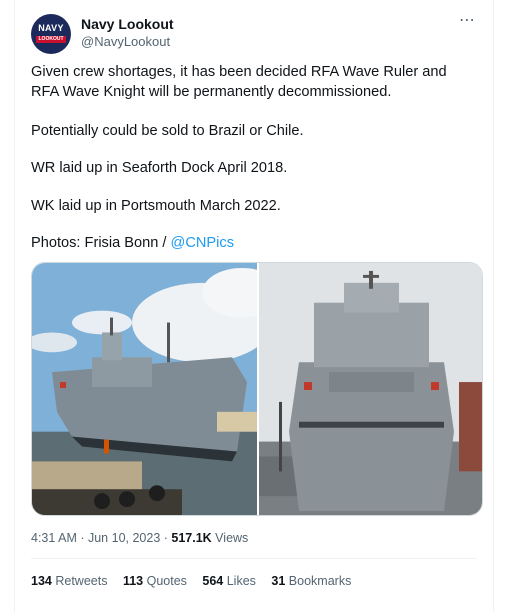 The width and height of the screenshot is (508, 612). I want to click on tweet-paragraph: WR laid up in Seaforth Dock April 2018., so click(159, 168).